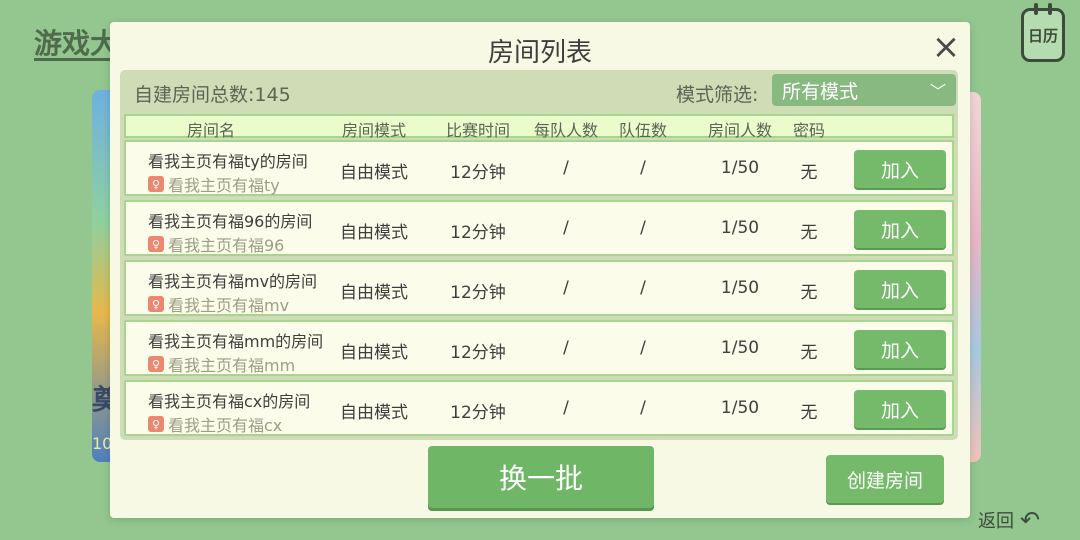 The image size is (1080, 540). Describe the element at coordinates (477, 130) in the screenshot. I see `column-header-time: 比赛时间` at that location.